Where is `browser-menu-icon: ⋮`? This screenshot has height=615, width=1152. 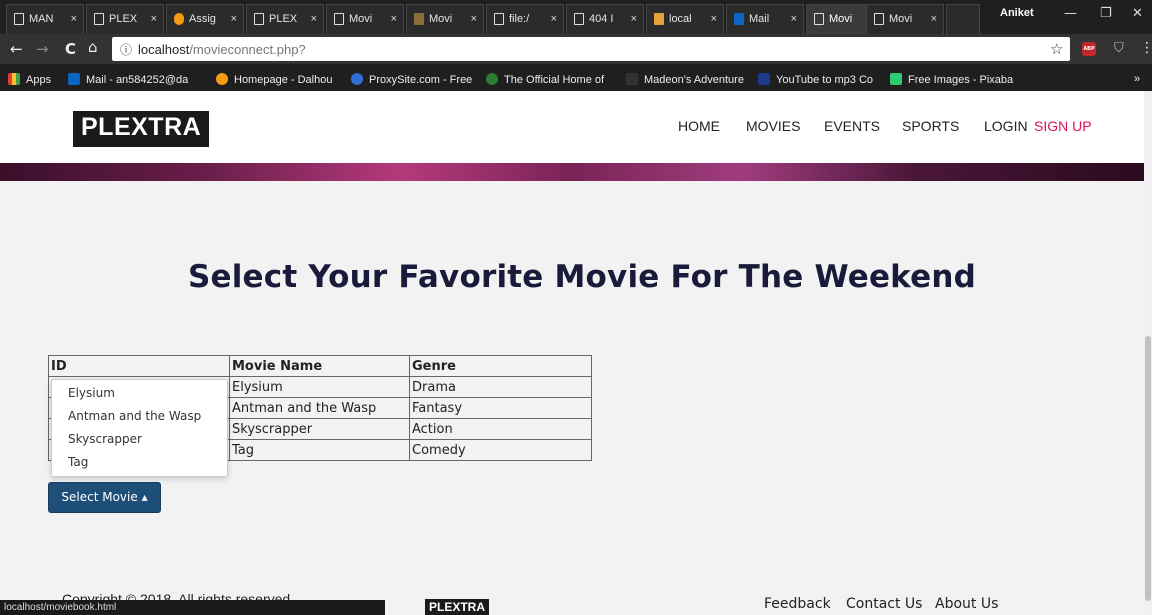
browser-menu-icon: ⋮ is located at coordinates (1146, 48).